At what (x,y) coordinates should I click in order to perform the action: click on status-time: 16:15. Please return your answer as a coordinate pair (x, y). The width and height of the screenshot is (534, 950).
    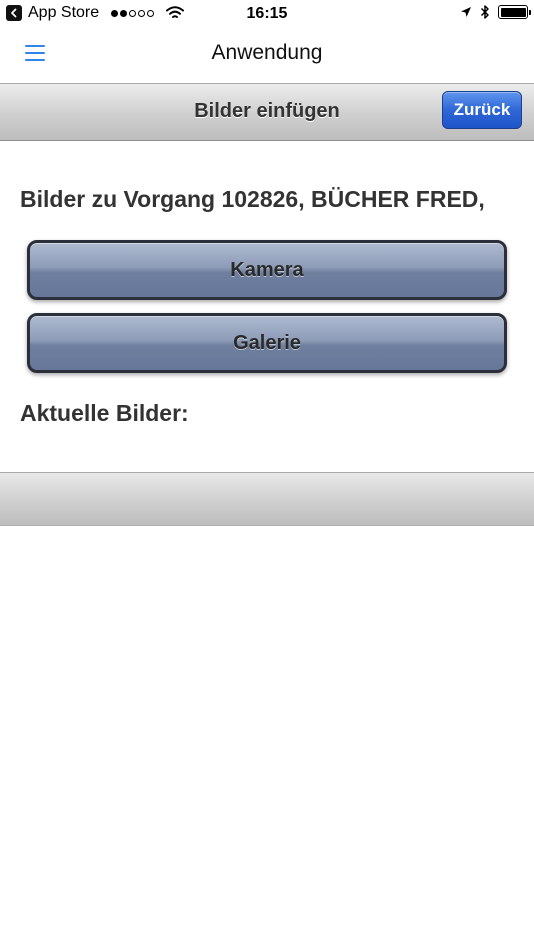
    Looking at the image, I should click on (267, 13).